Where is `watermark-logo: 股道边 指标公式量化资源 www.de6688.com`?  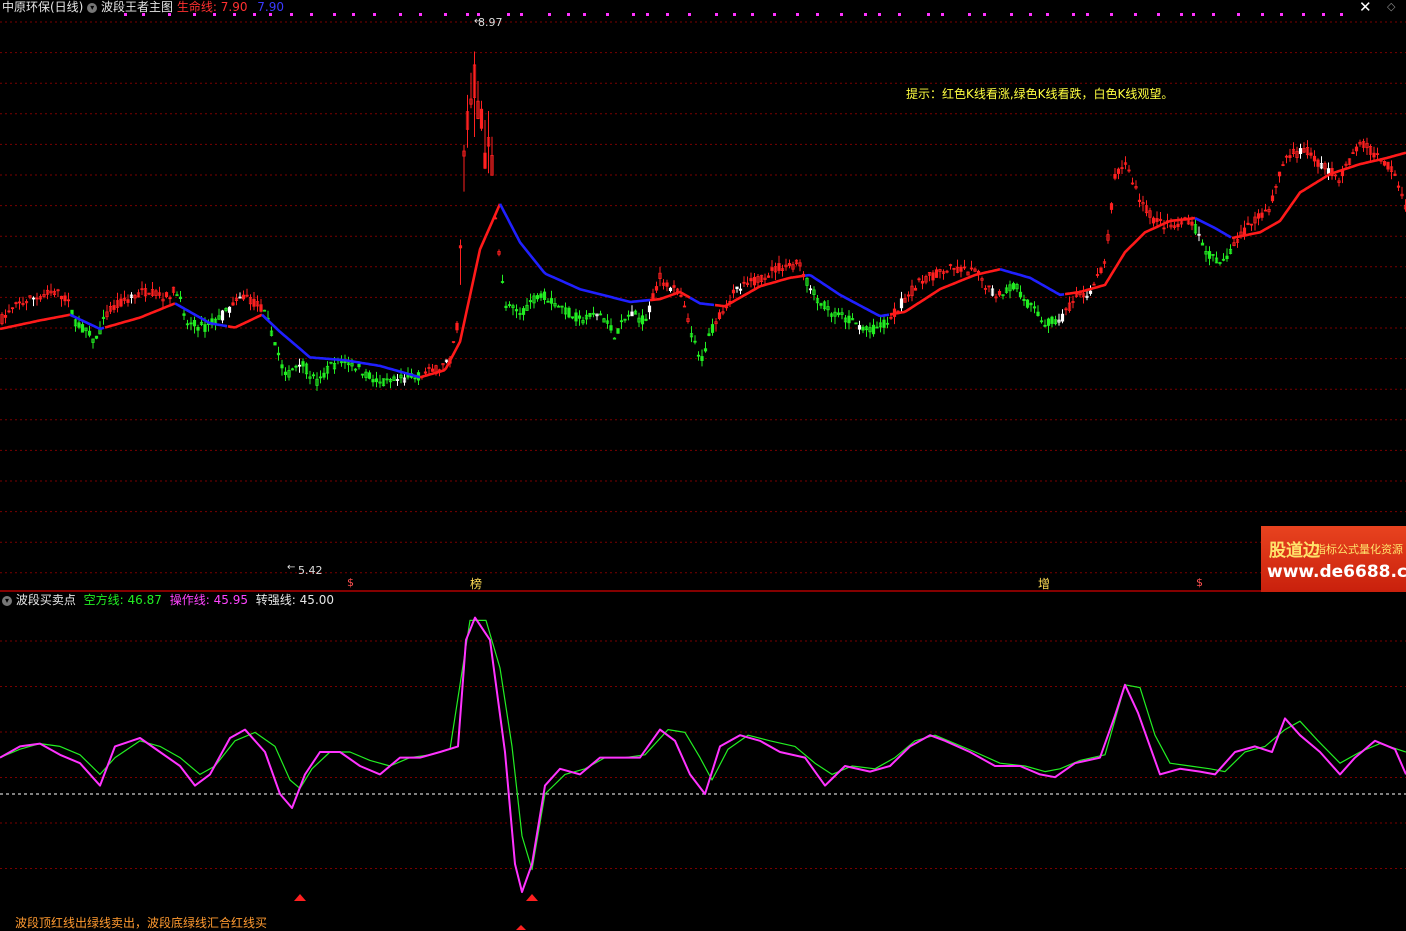
watermark-logo: 股道边 指标公式量化资源 www.de6688.com is located at coordinates (1333, 559).